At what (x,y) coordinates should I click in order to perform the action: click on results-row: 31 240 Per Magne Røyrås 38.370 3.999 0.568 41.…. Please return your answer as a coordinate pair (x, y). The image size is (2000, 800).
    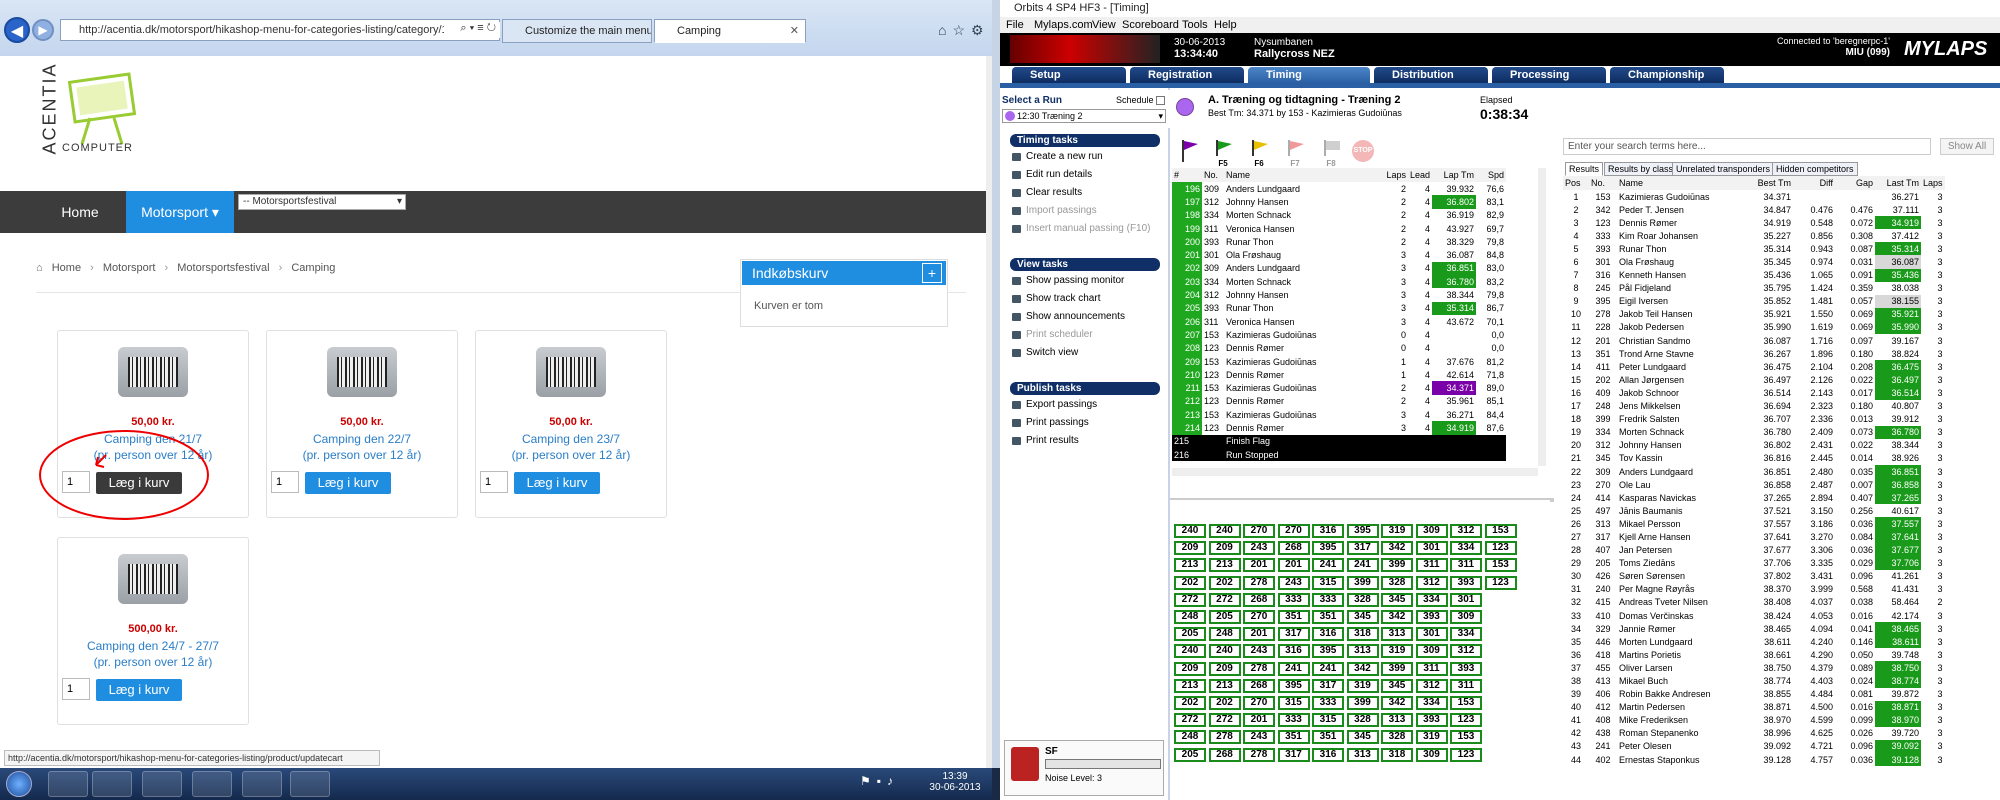
    Looking at the image, I should click on (1754, 589).